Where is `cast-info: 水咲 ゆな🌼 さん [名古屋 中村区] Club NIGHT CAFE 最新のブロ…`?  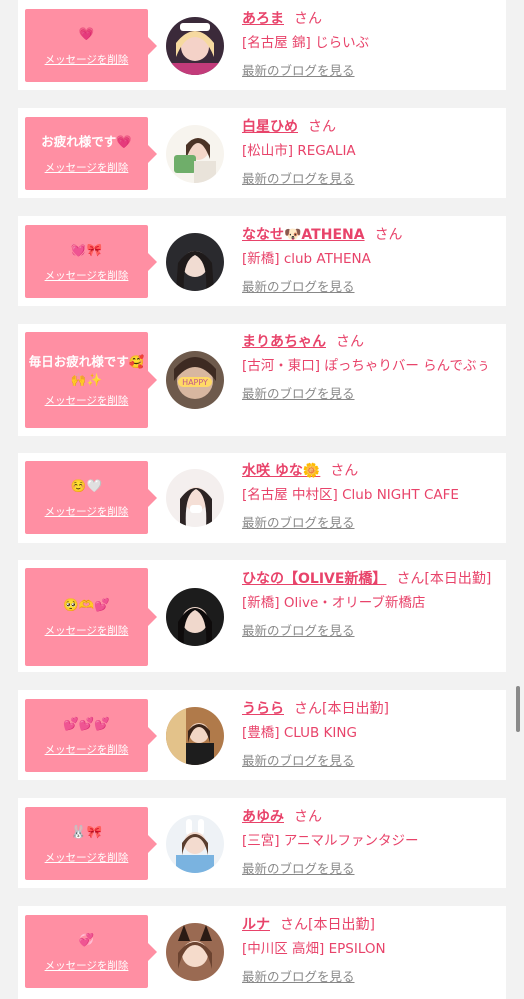
cast-info: 水咲 ゆな🌼 さん [名古屋 中村区] Club NIGHT CAFE 最新のブロ… is located at coordinates (370, 495).